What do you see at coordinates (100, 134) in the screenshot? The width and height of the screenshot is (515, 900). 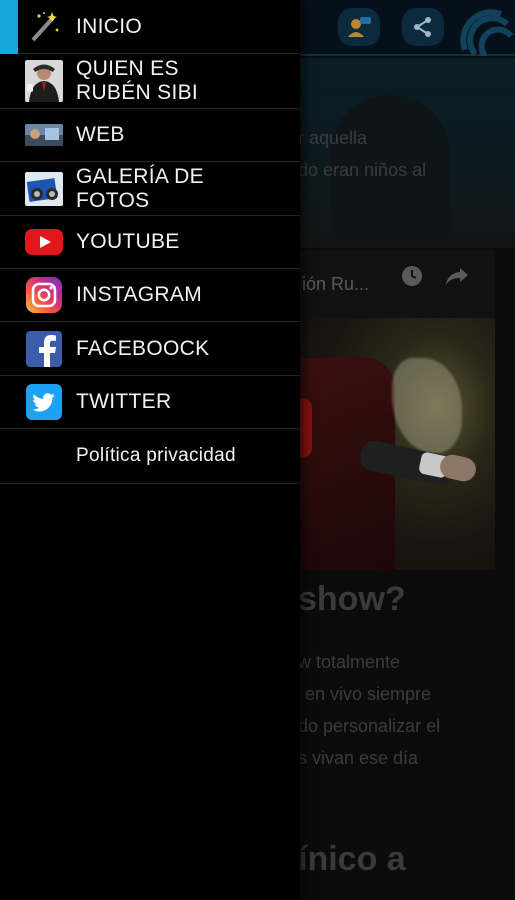 I see `menu-label: WEB` at bounding box center [100, 134].